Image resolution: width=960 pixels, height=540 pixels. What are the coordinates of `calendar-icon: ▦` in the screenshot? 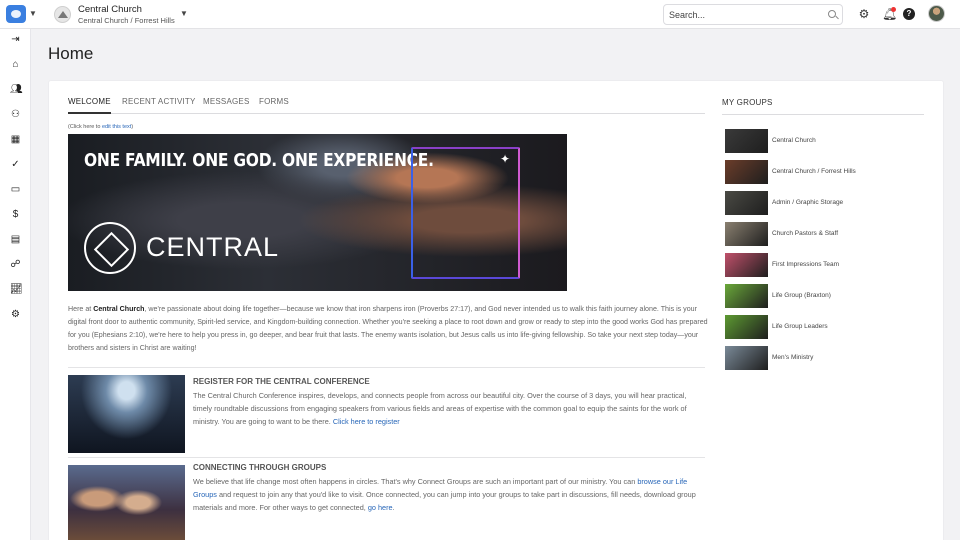 It's located at (15, 139).